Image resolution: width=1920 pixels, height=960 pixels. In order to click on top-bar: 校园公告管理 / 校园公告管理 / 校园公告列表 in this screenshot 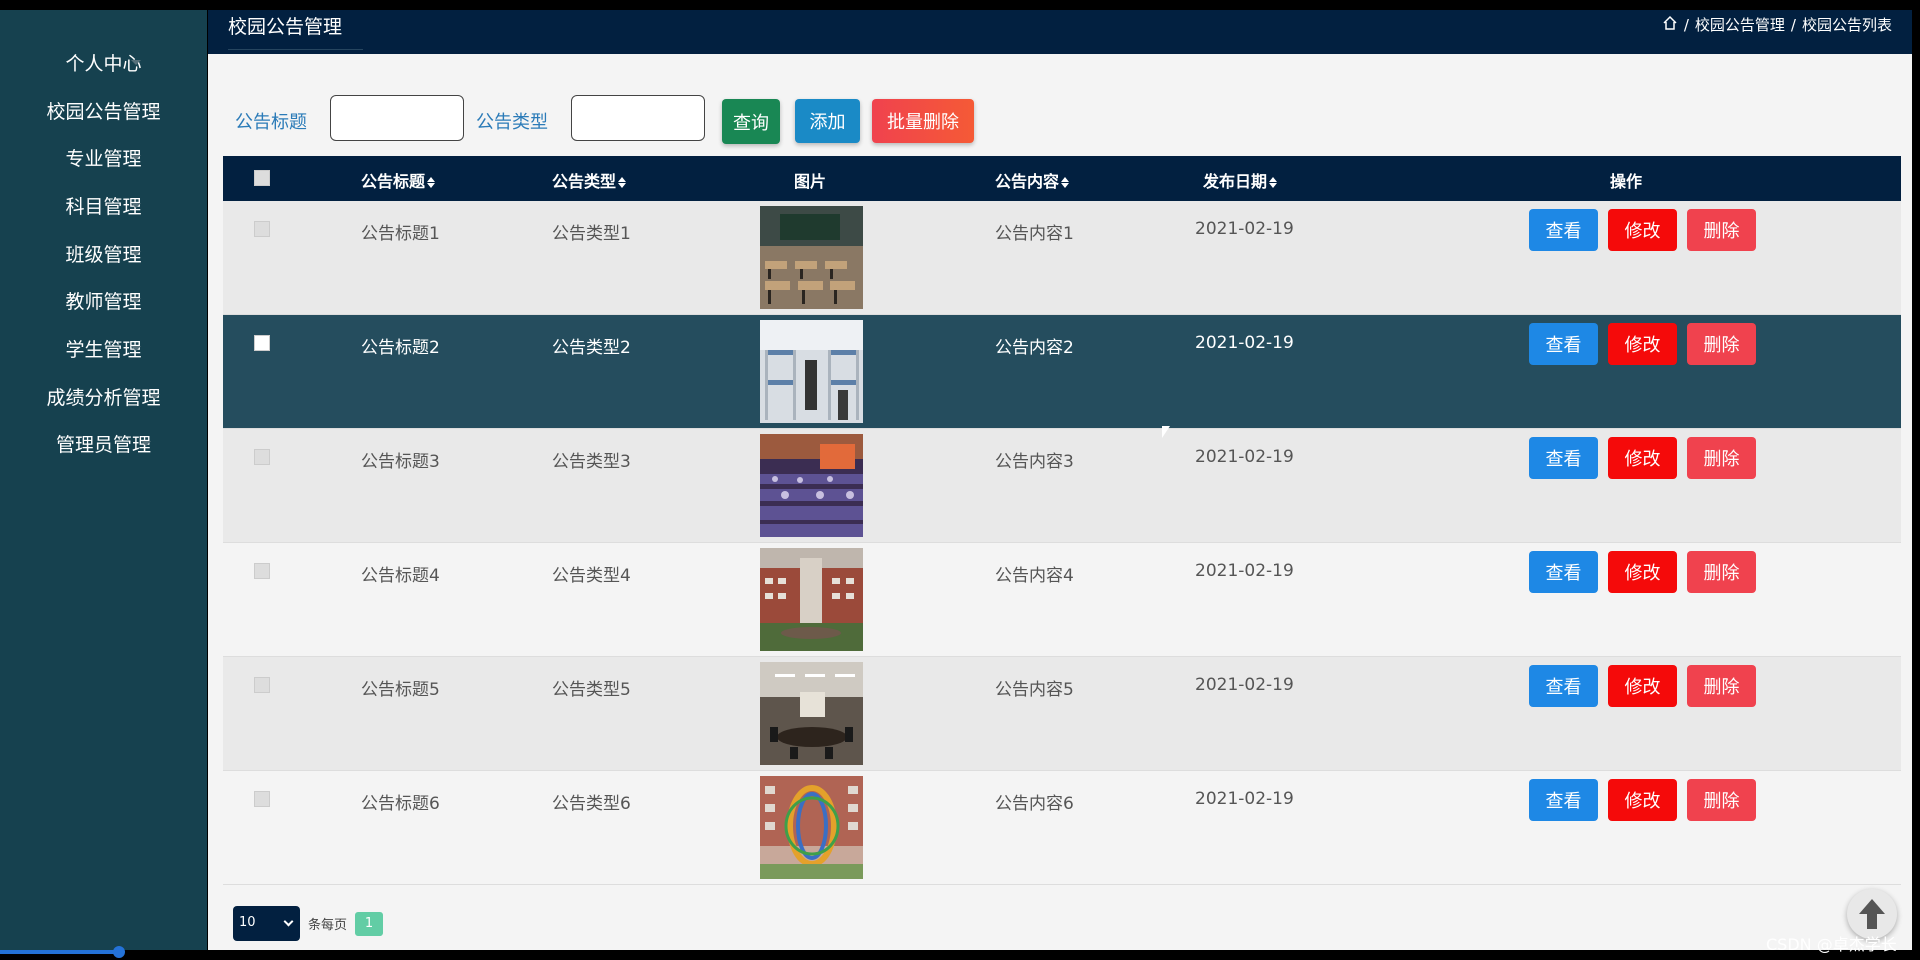, I will do `click(1060, 32)`.